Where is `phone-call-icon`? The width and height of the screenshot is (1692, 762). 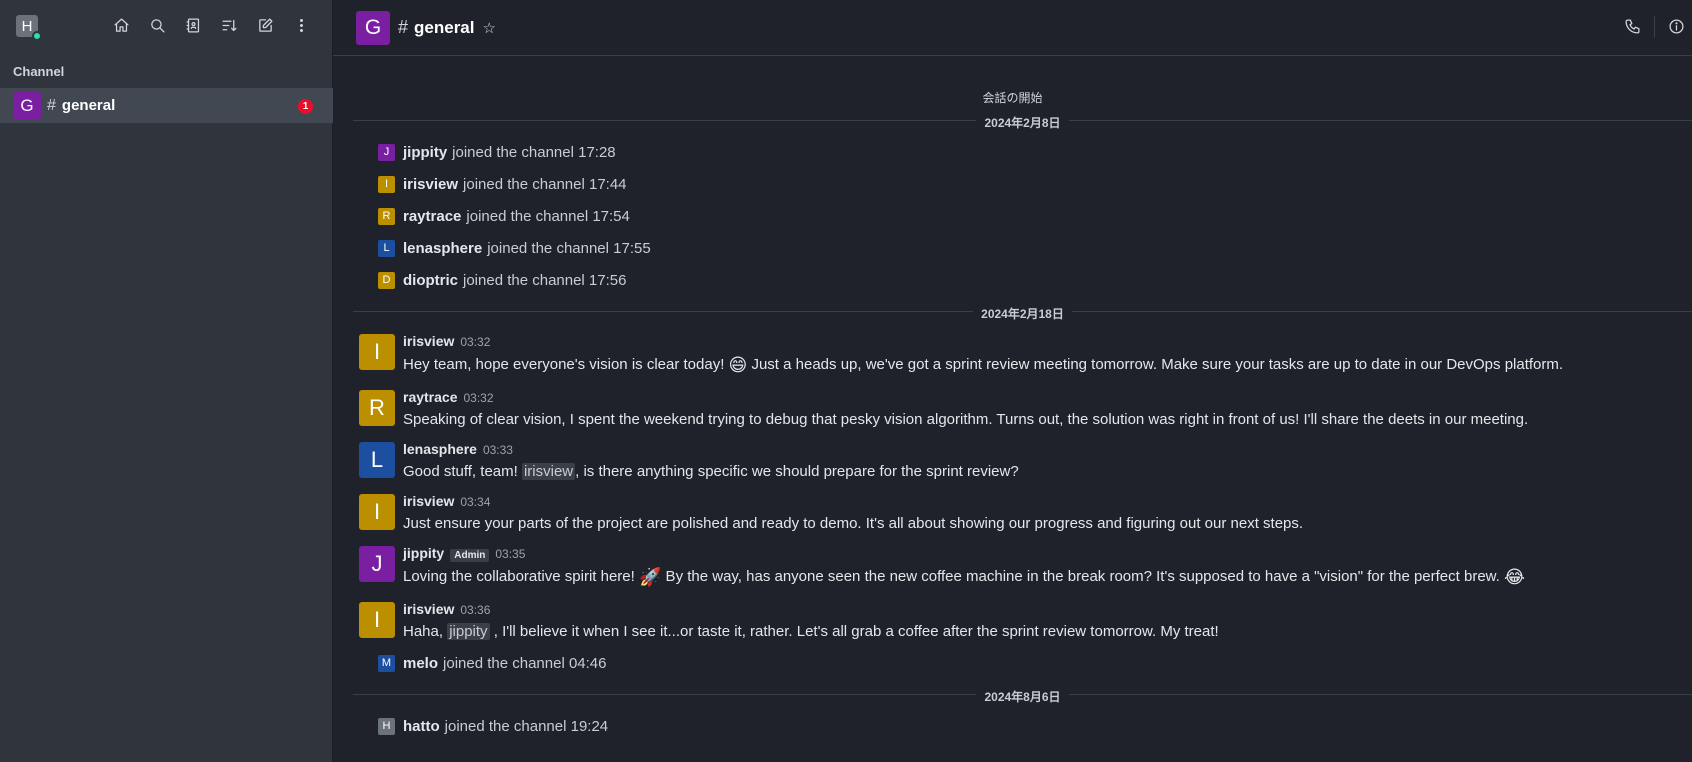 phone-call-icon is located at coordinates (1632, 26).